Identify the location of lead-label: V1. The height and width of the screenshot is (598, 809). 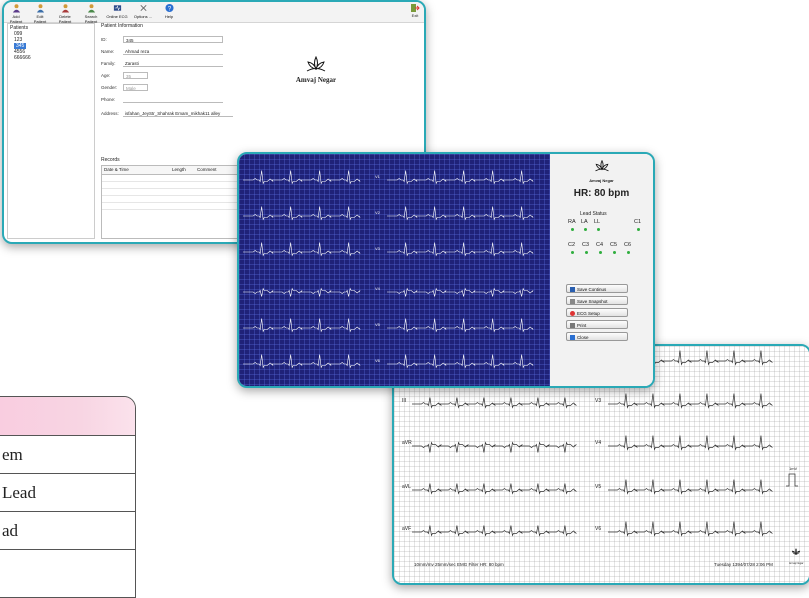
(377, 176).